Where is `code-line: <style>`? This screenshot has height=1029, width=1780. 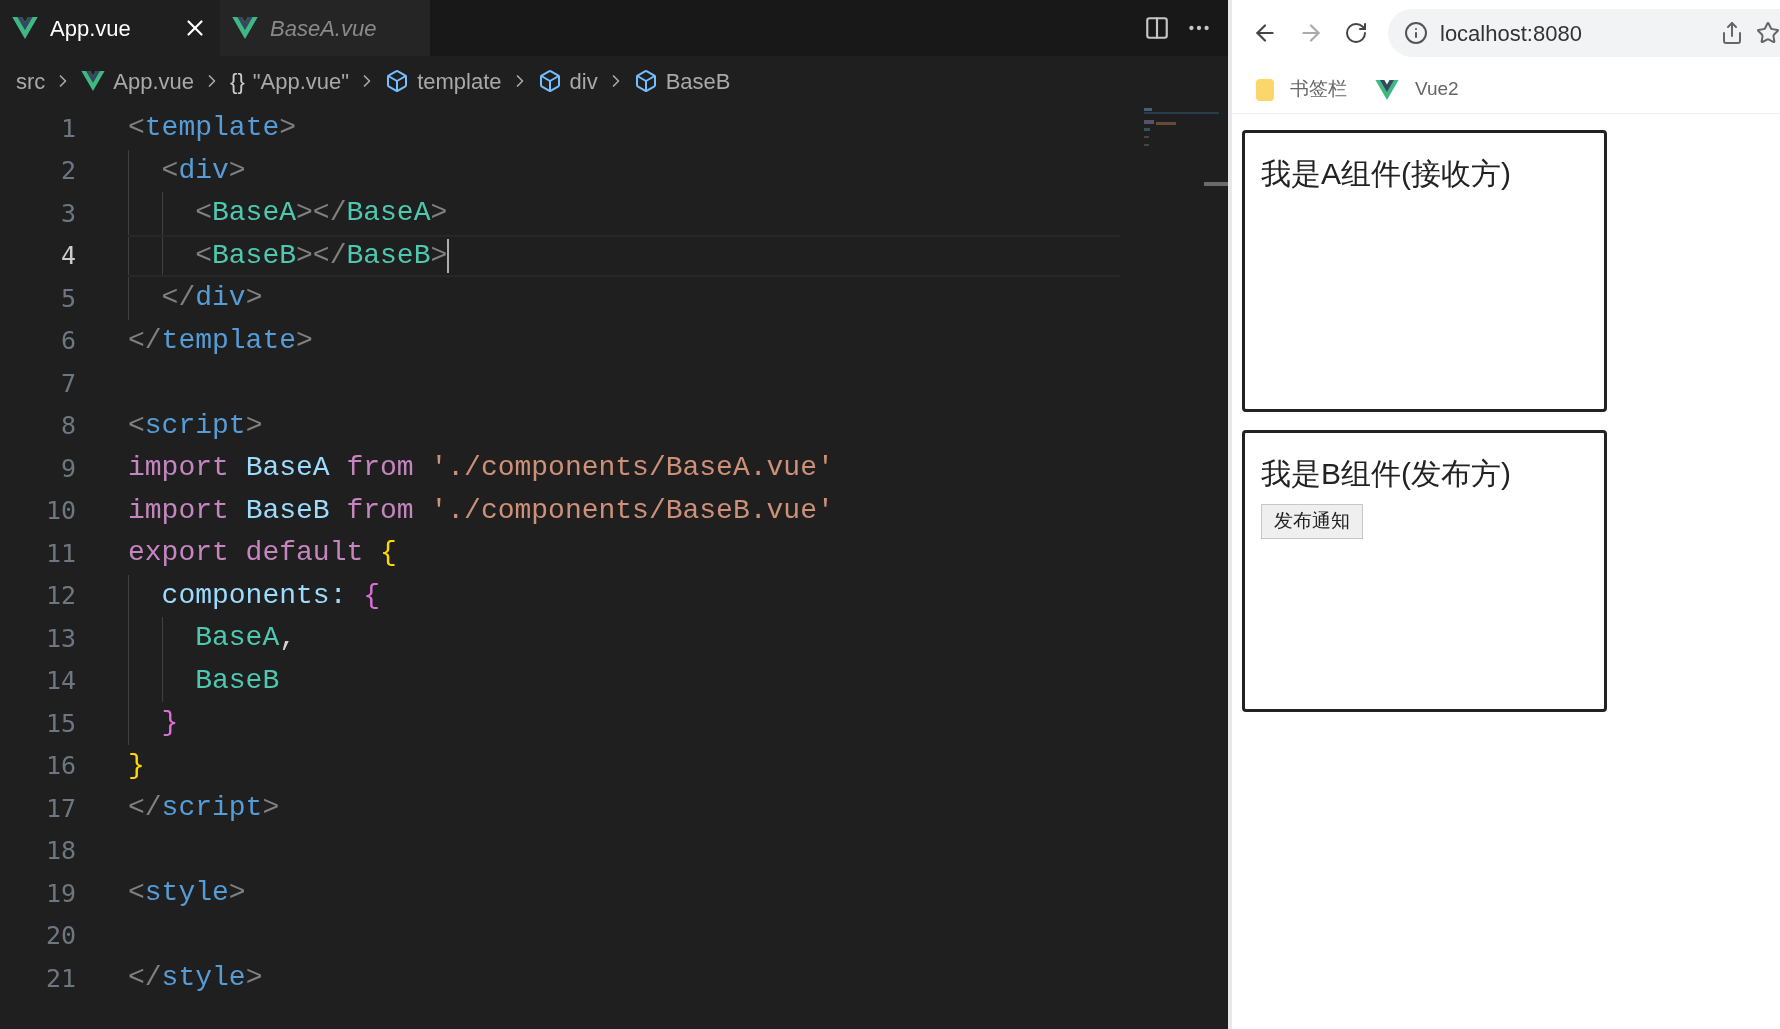 code-line: <style> is located at coordinates (187, 893).